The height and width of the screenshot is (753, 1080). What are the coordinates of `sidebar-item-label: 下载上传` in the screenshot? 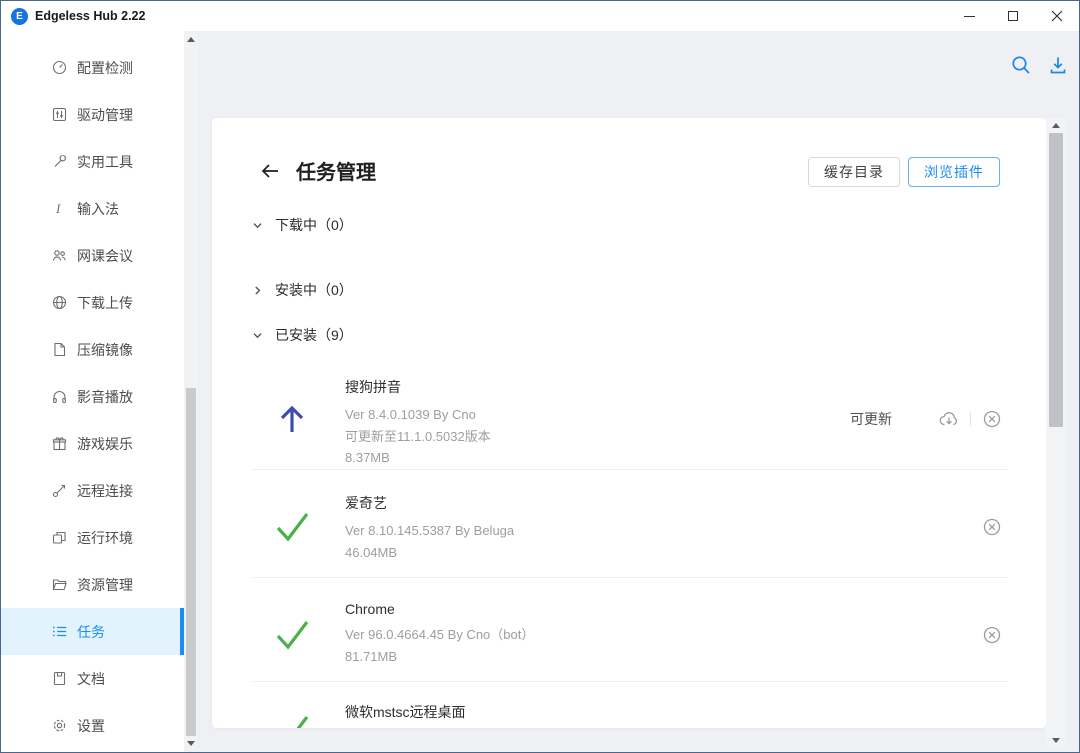 It's located at (105, 302).